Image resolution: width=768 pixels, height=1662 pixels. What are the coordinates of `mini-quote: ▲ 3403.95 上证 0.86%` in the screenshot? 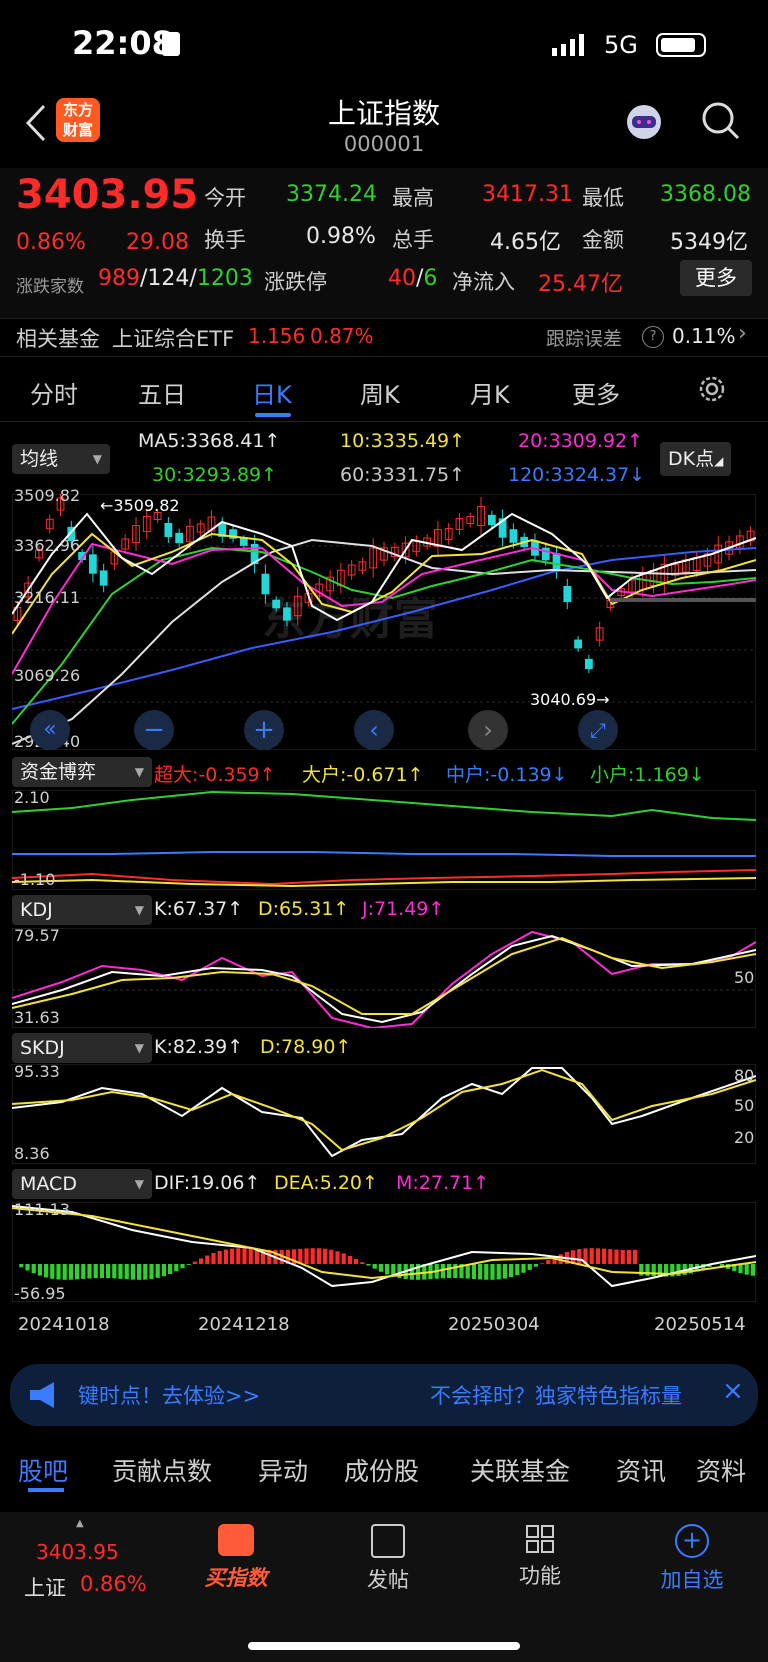 It's located at (94, 1561).